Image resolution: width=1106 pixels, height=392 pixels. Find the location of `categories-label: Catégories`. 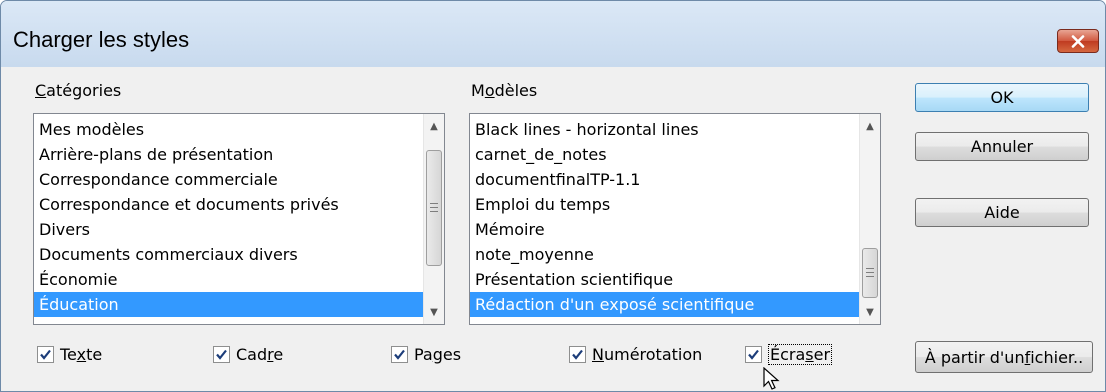

categories-label: Catégories is located at coordinates (78, 90).